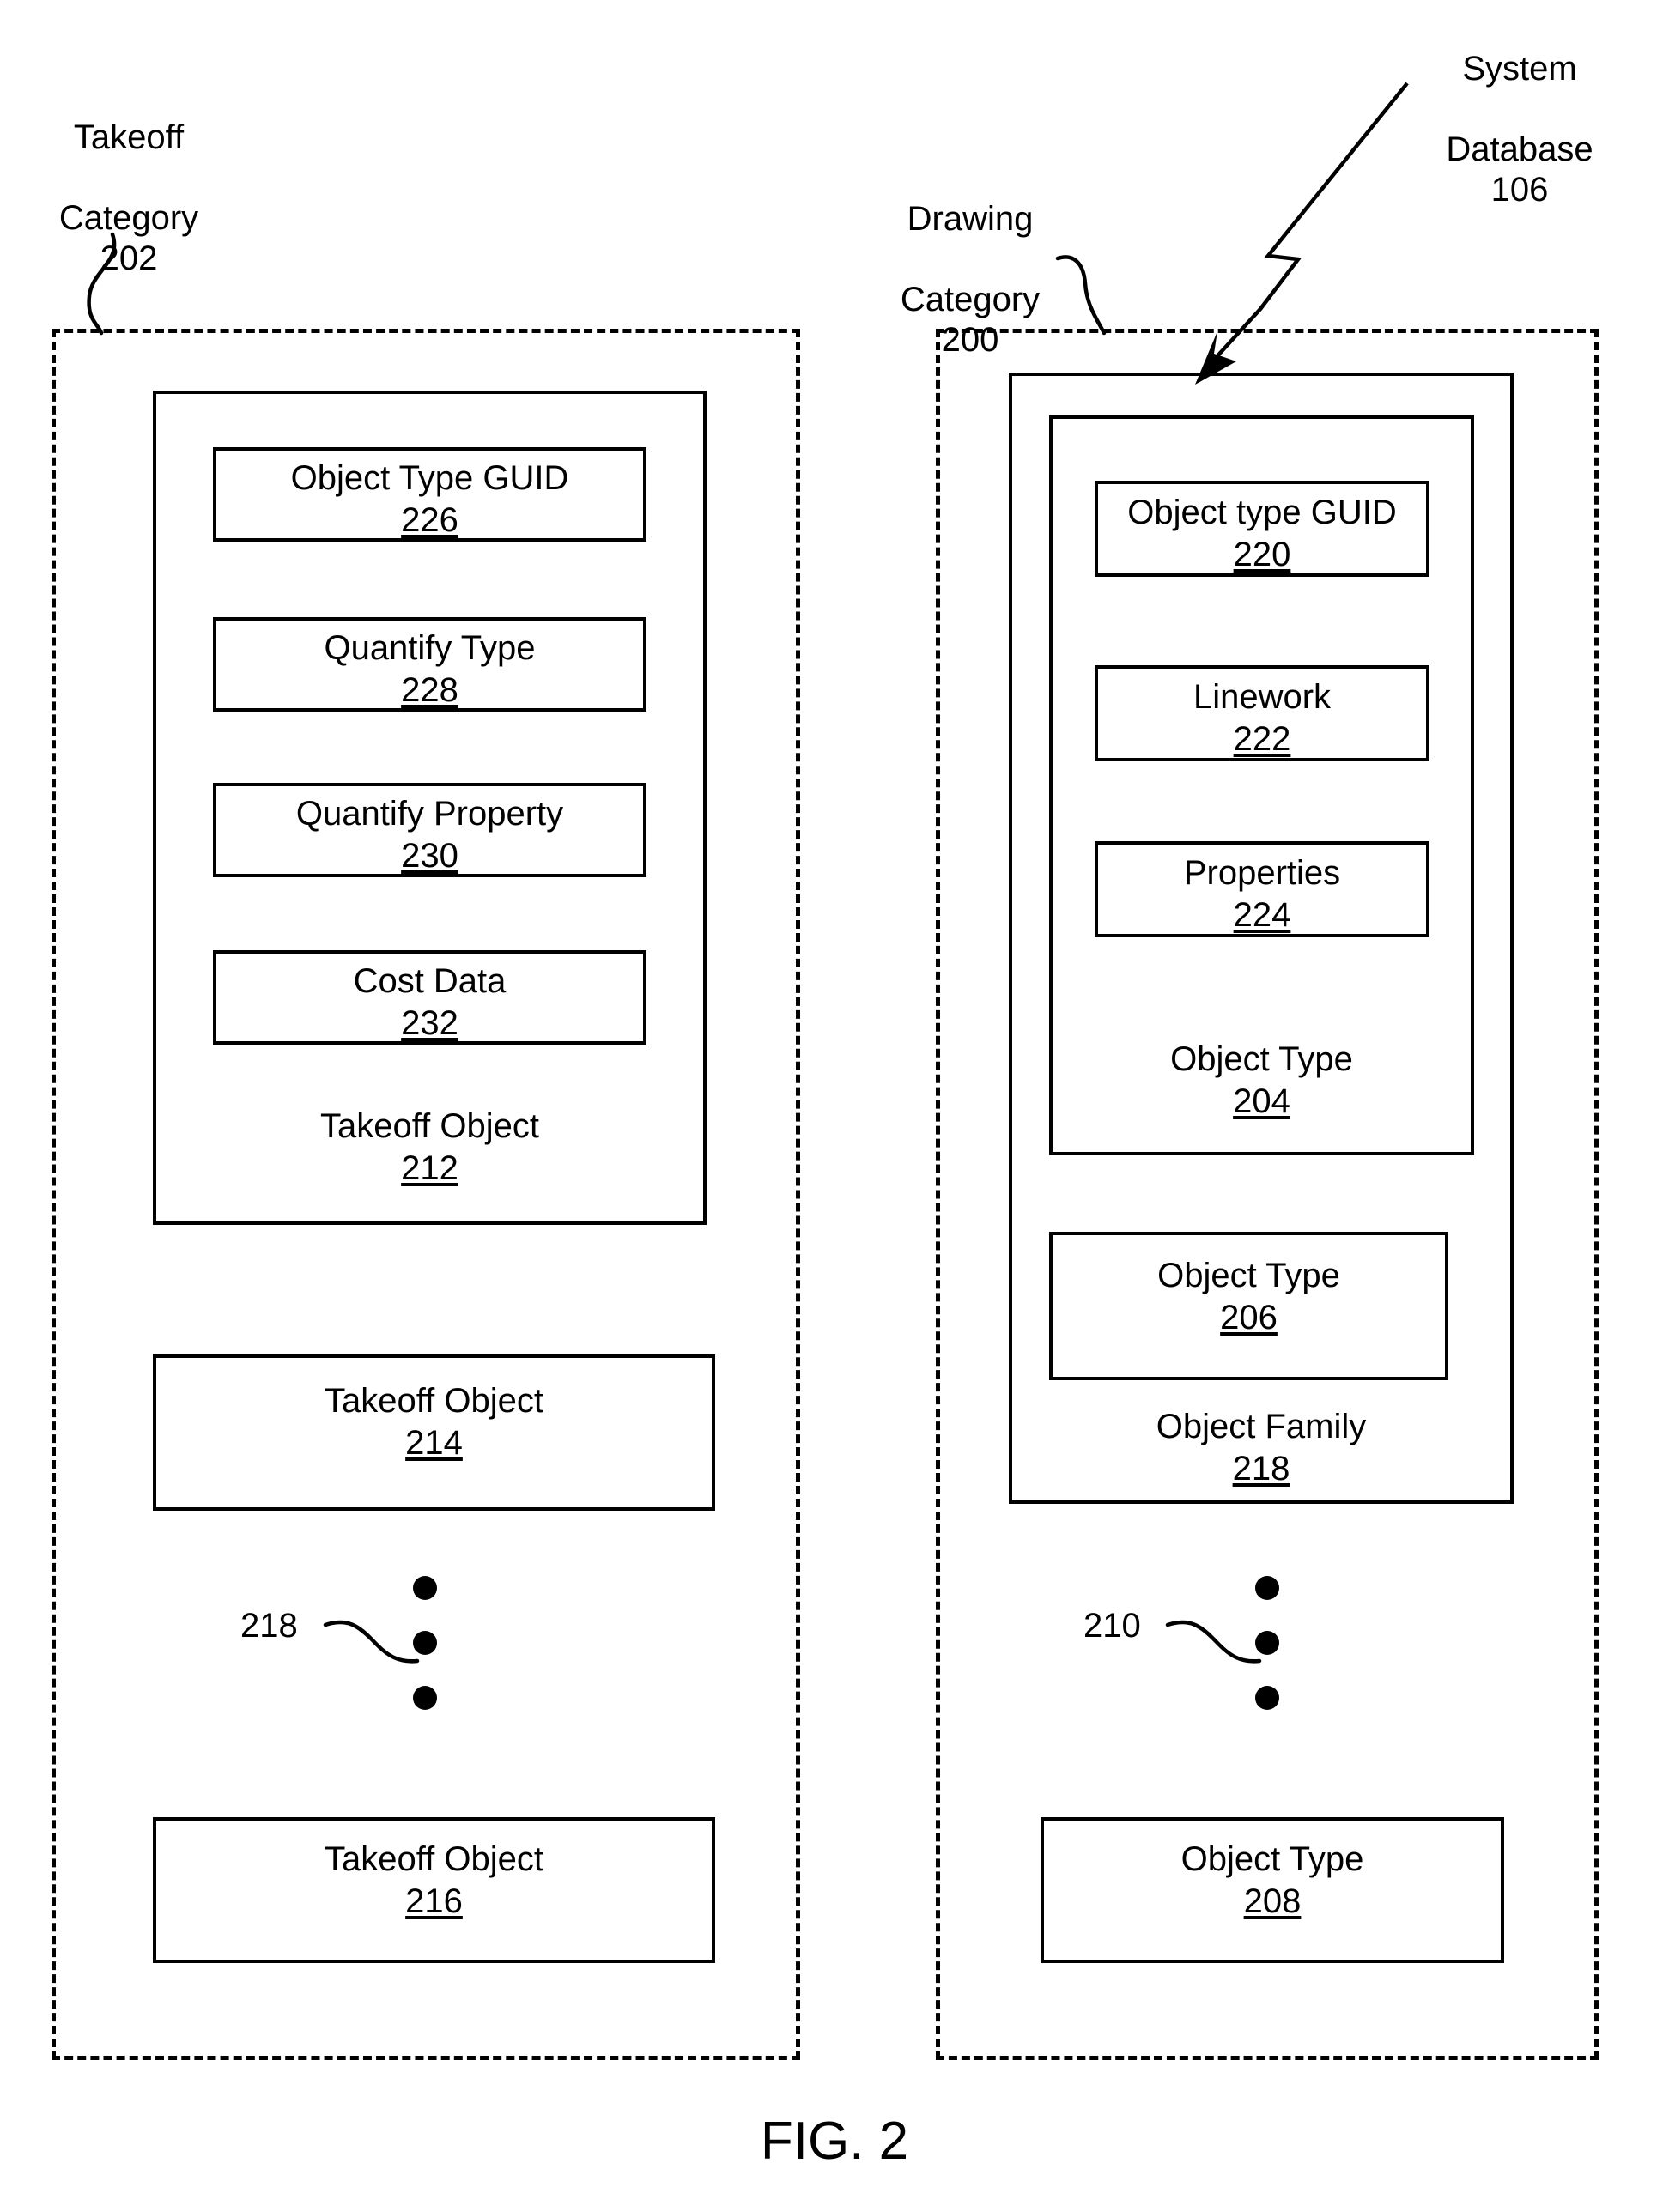 The image size is (1669, 2212). I want to click on object-type-guid-220-label: Object type GUID 220, so click(1262, 534).